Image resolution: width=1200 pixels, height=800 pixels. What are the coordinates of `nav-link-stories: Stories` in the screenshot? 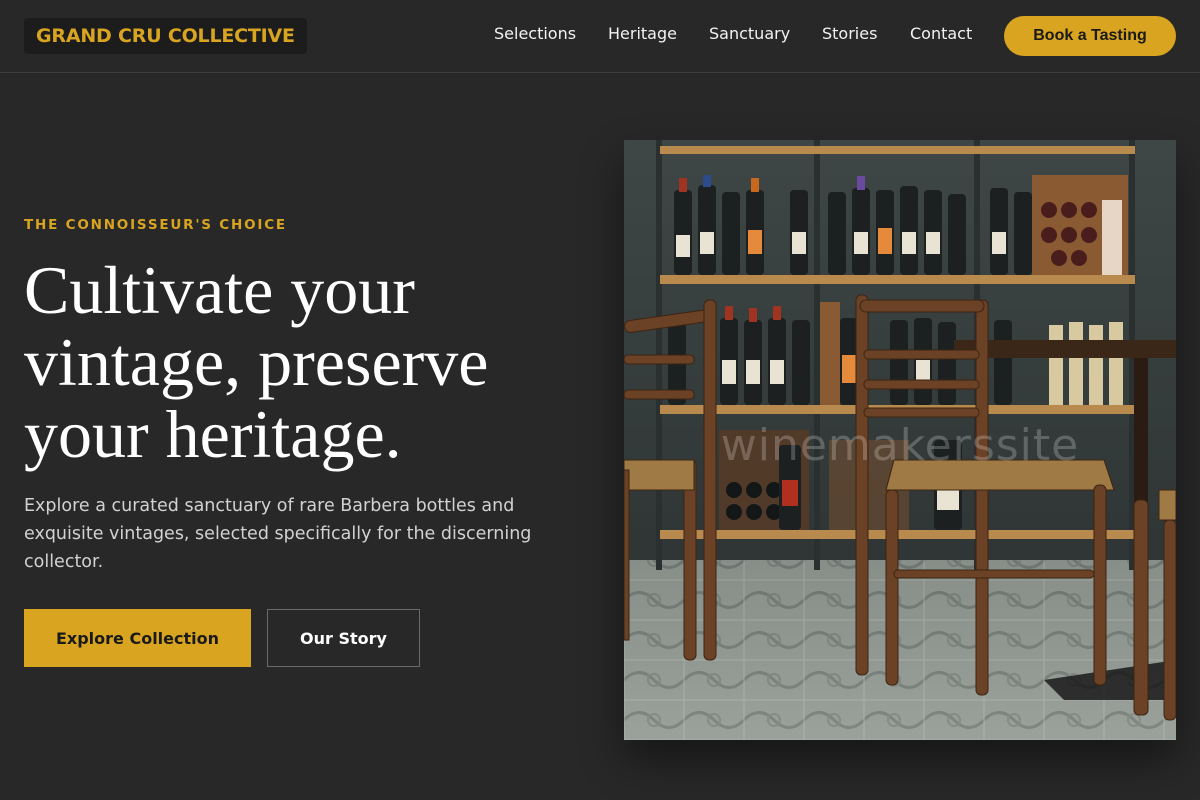 It's located at (849, 33).